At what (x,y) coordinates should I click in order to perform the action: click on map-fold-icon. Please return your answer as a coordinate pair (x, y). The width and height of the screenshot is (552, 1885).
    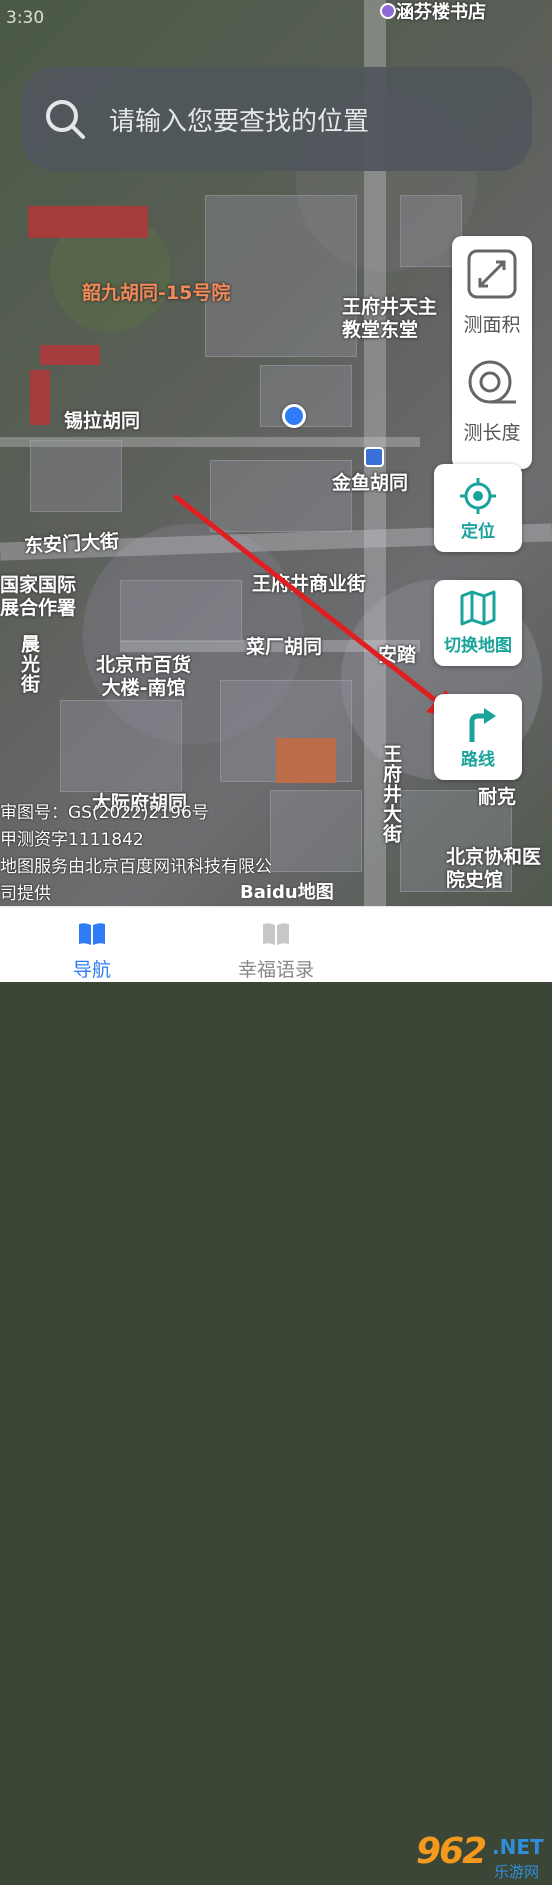
    Looking at the image, I should click on (478, 608).